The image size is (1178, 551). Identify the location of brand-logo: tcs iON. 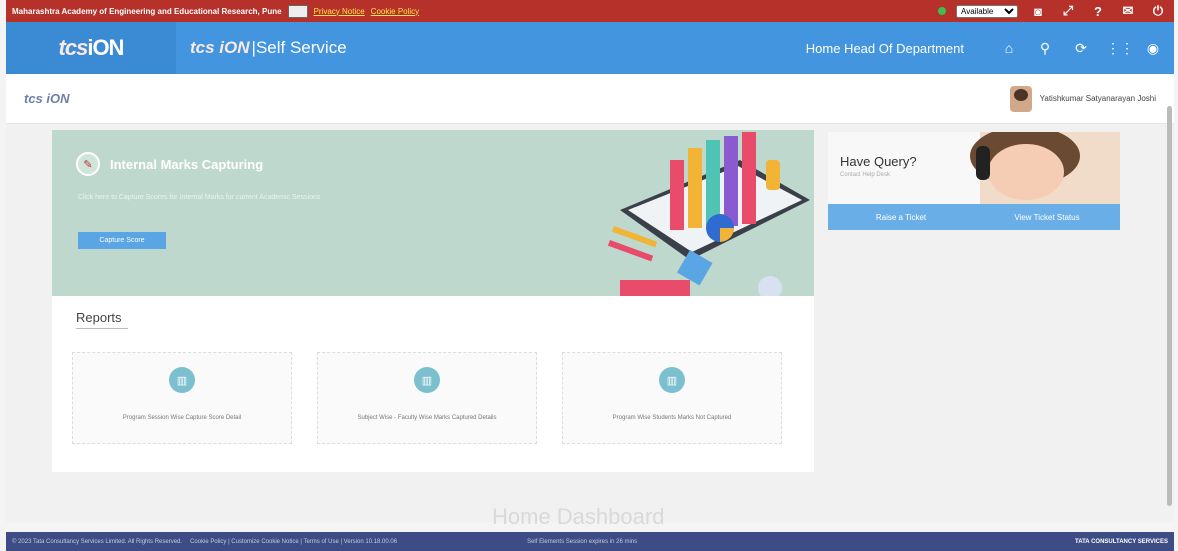
(91, 48).